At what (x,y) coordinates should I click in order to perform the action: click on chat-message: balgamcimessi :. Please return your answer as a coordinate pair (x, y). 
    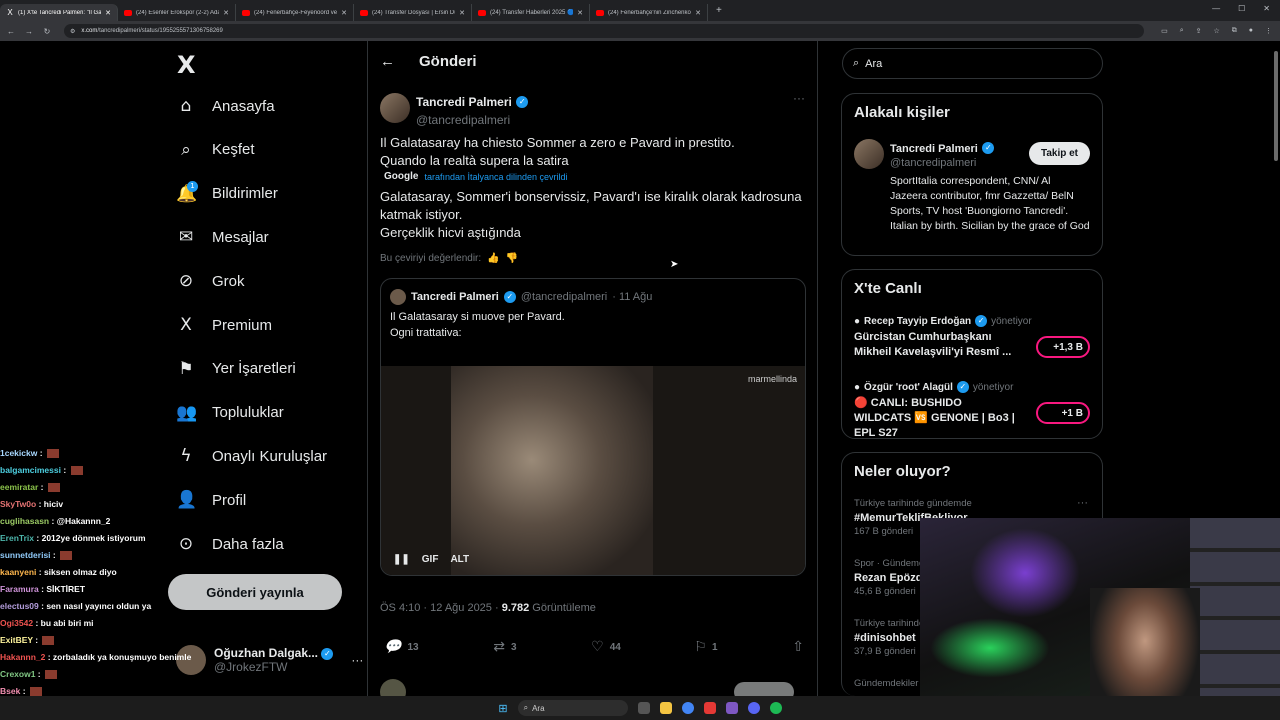
    Looking at the image, I should click on (100, 470).